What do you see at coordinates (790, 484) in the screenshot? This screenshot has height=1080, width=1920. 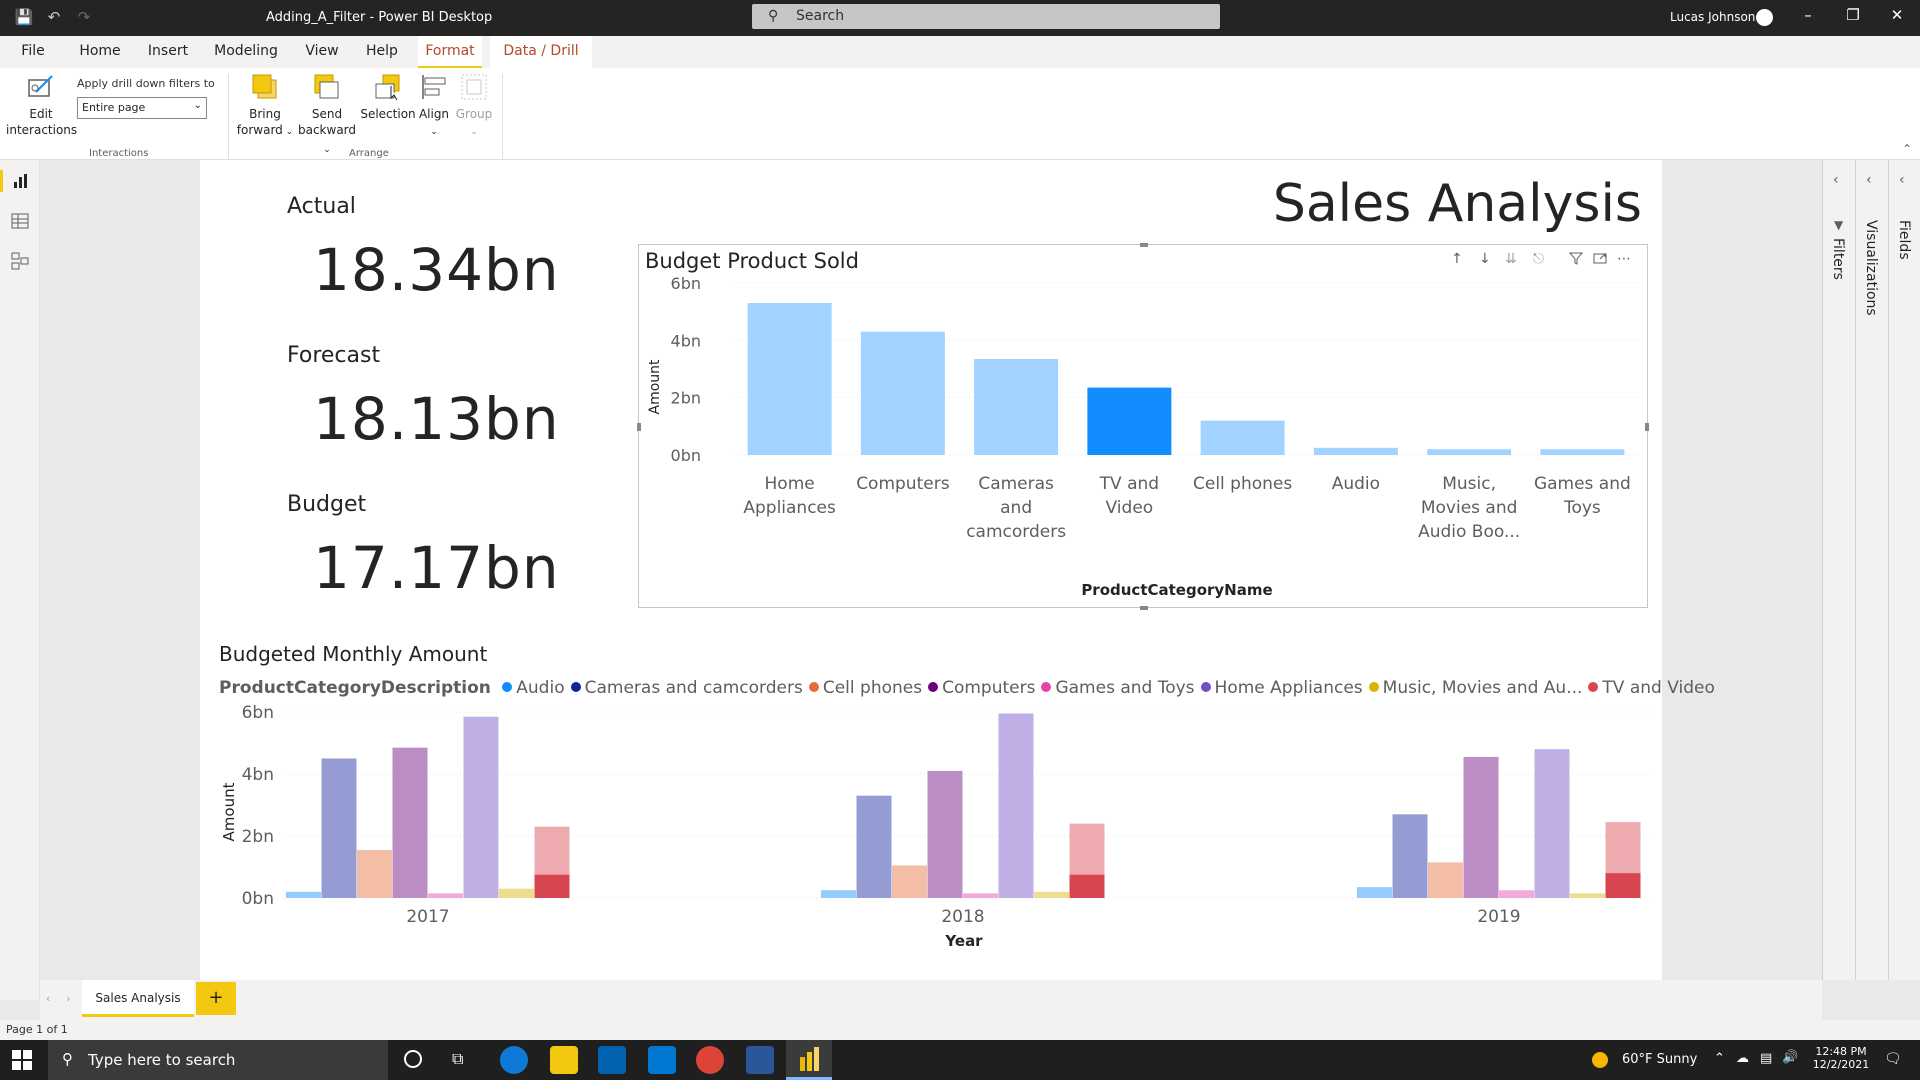 I see `x-tick-label: Home` at bounding box center [790, 484].